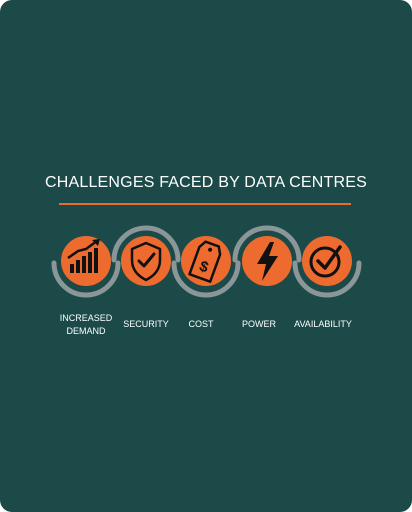 This screenshot has height=512, width=412. Describe the element at coordinates (146, 261) in the screenshot. I see `shield-check-icon` at that location.